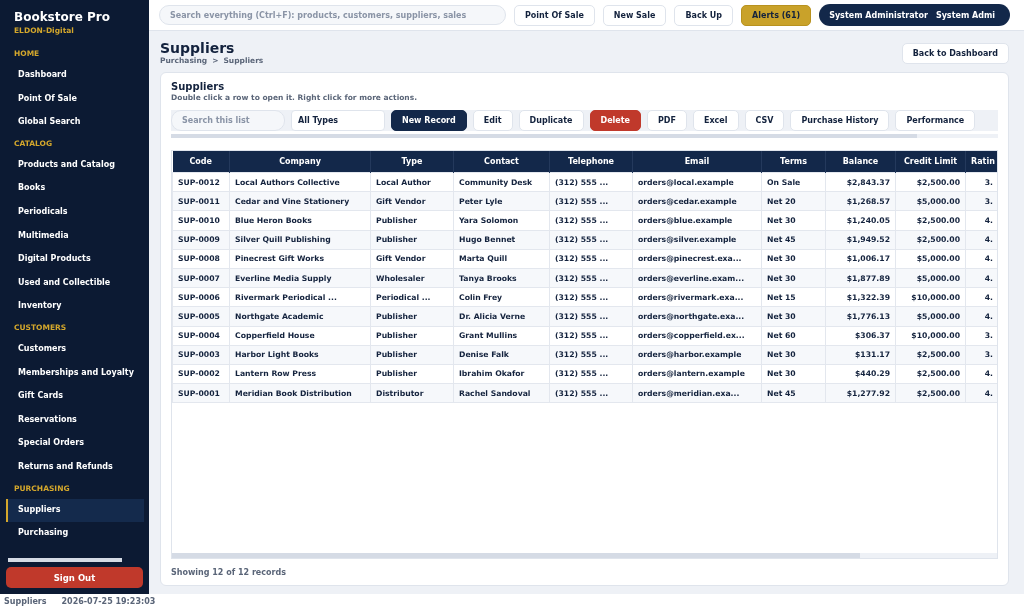 The width and height of the screenshot is (1024, 608). Describe the element at coordinates (198, 48) in the screenshot. I see `page-title: Suppliers` at that location.